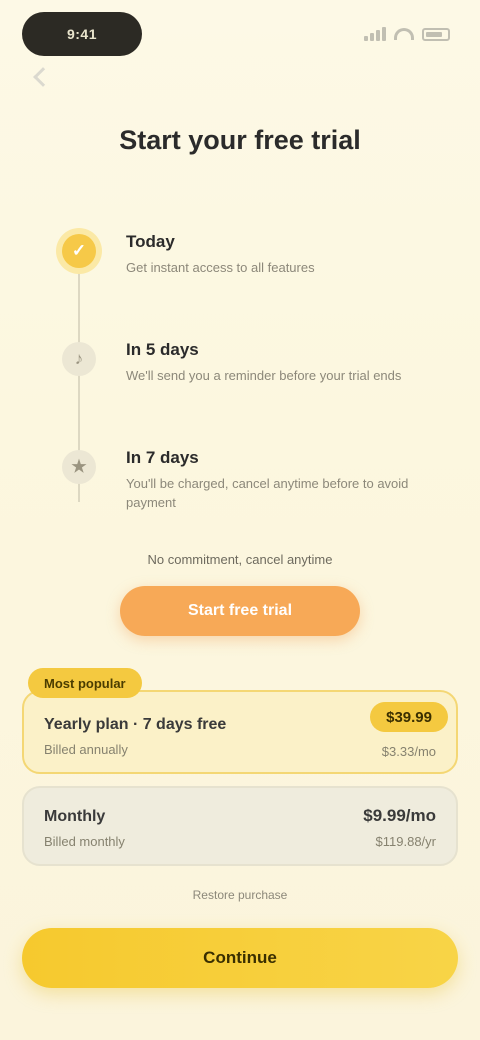 The height and width of the screenshot is (1040, 480). What do you see at coordinates (75, 816) in the screenshot?
I see `plan-name: Monthly` at bounding box center [75, 816].